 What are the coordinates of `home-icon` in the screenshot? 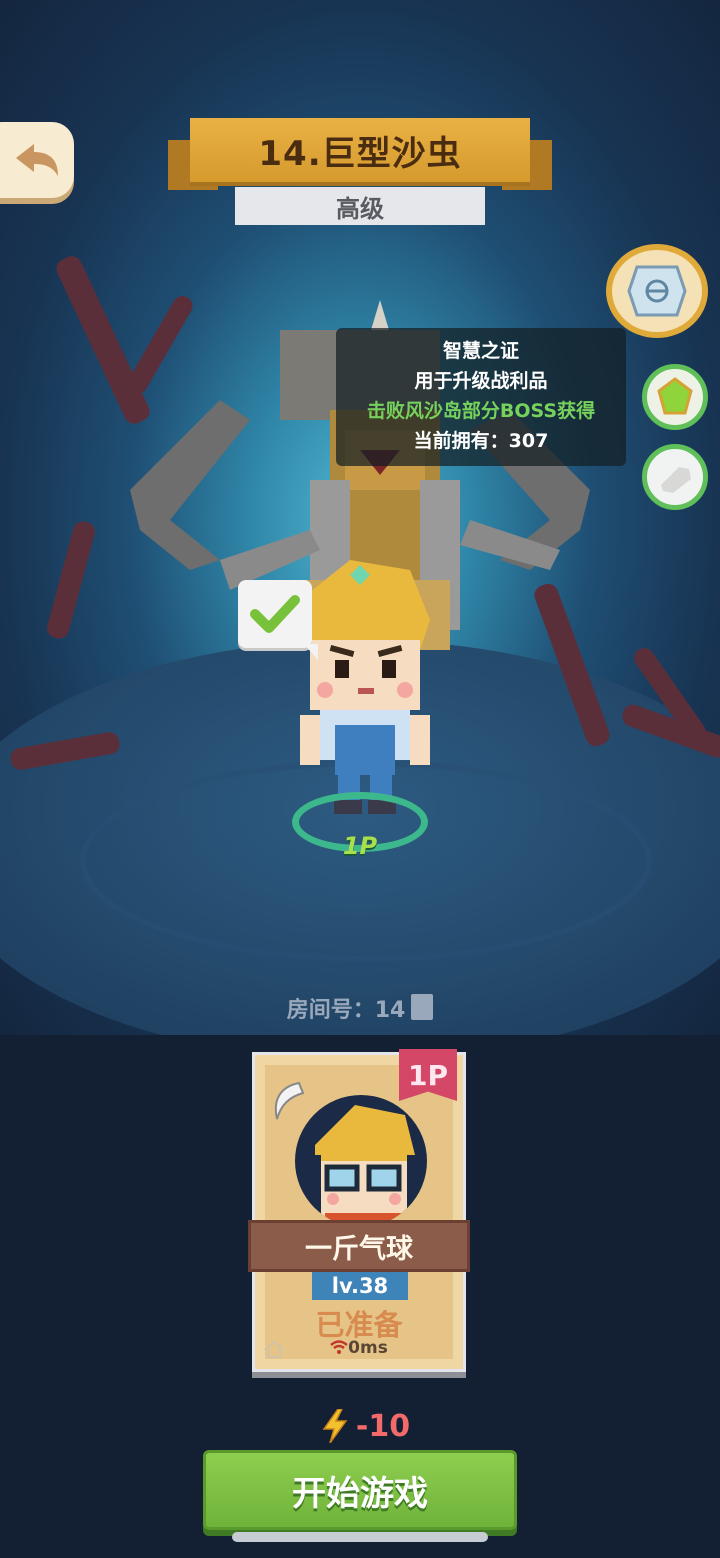 It's located at (274, 1349).